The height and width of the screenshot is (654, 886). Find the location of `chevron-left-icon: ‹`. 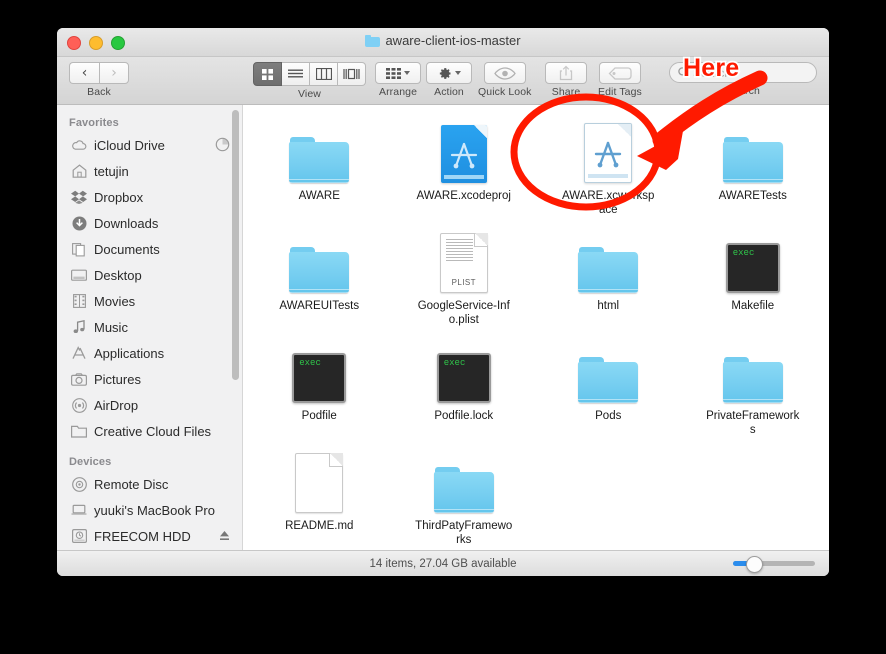

chevron-left-icon: ‹ is located at coordinates (84, 73).